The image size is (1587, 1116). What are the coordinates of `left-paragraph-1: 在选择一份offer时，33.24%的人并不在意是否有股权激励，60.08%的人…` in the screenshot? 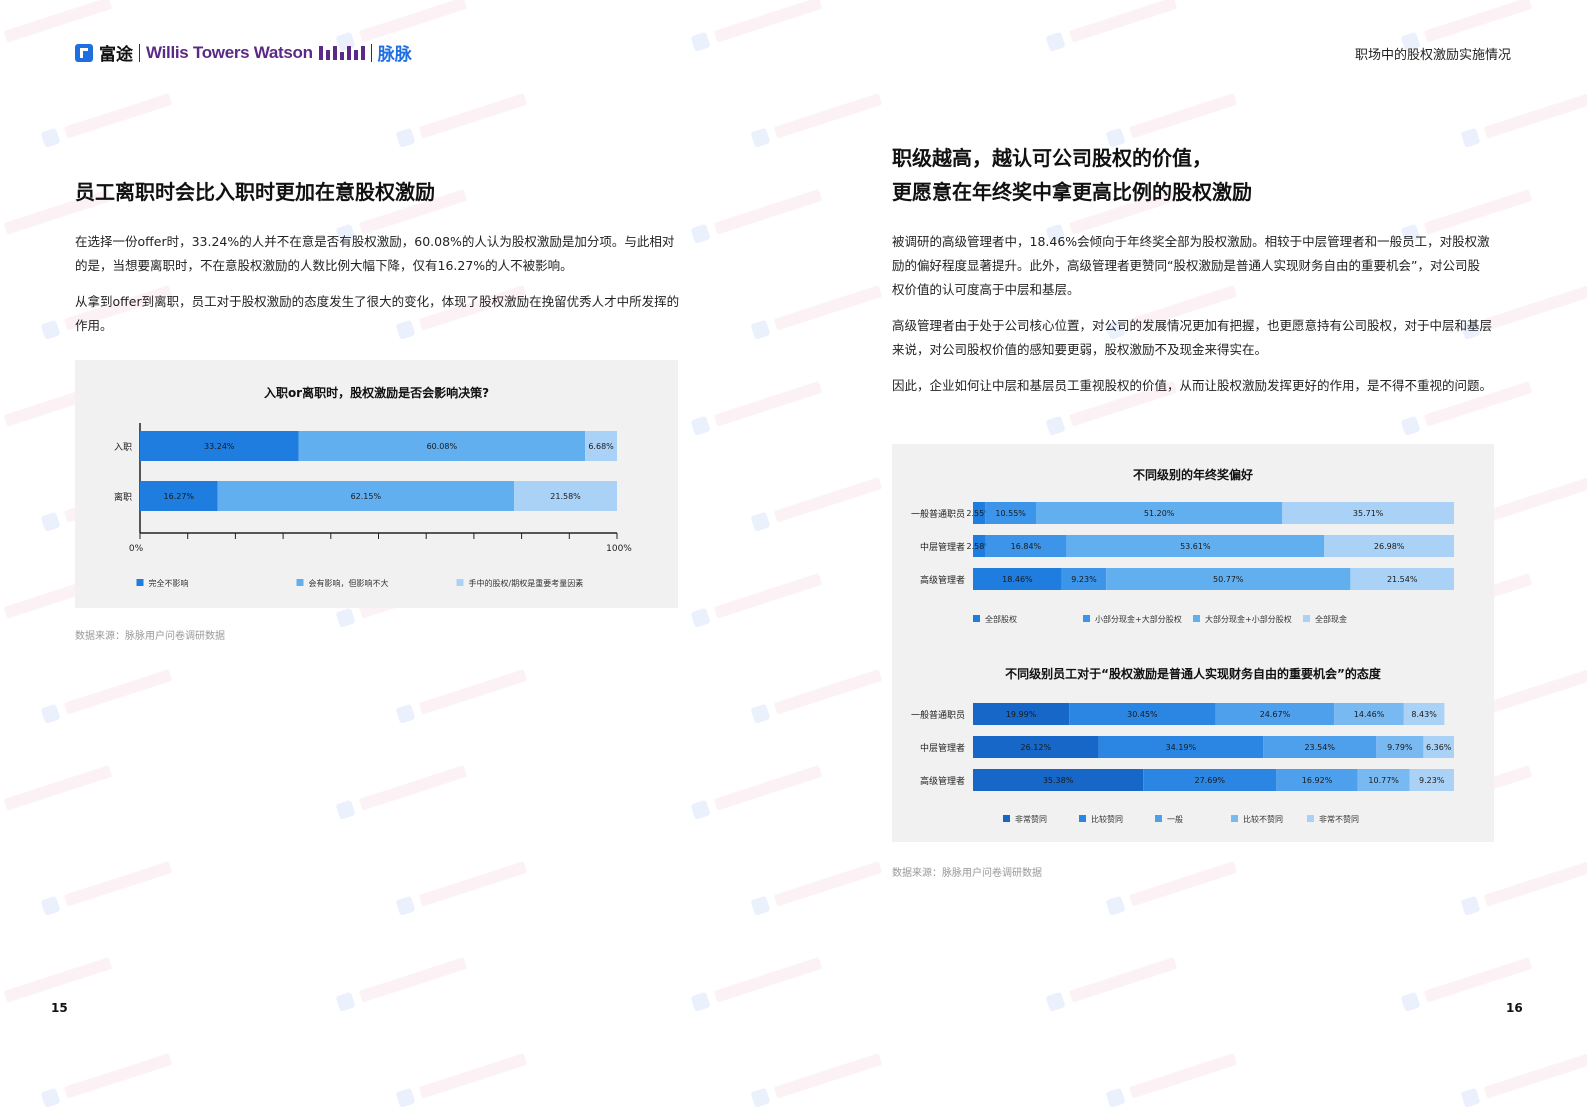 It's located at (375, 253).